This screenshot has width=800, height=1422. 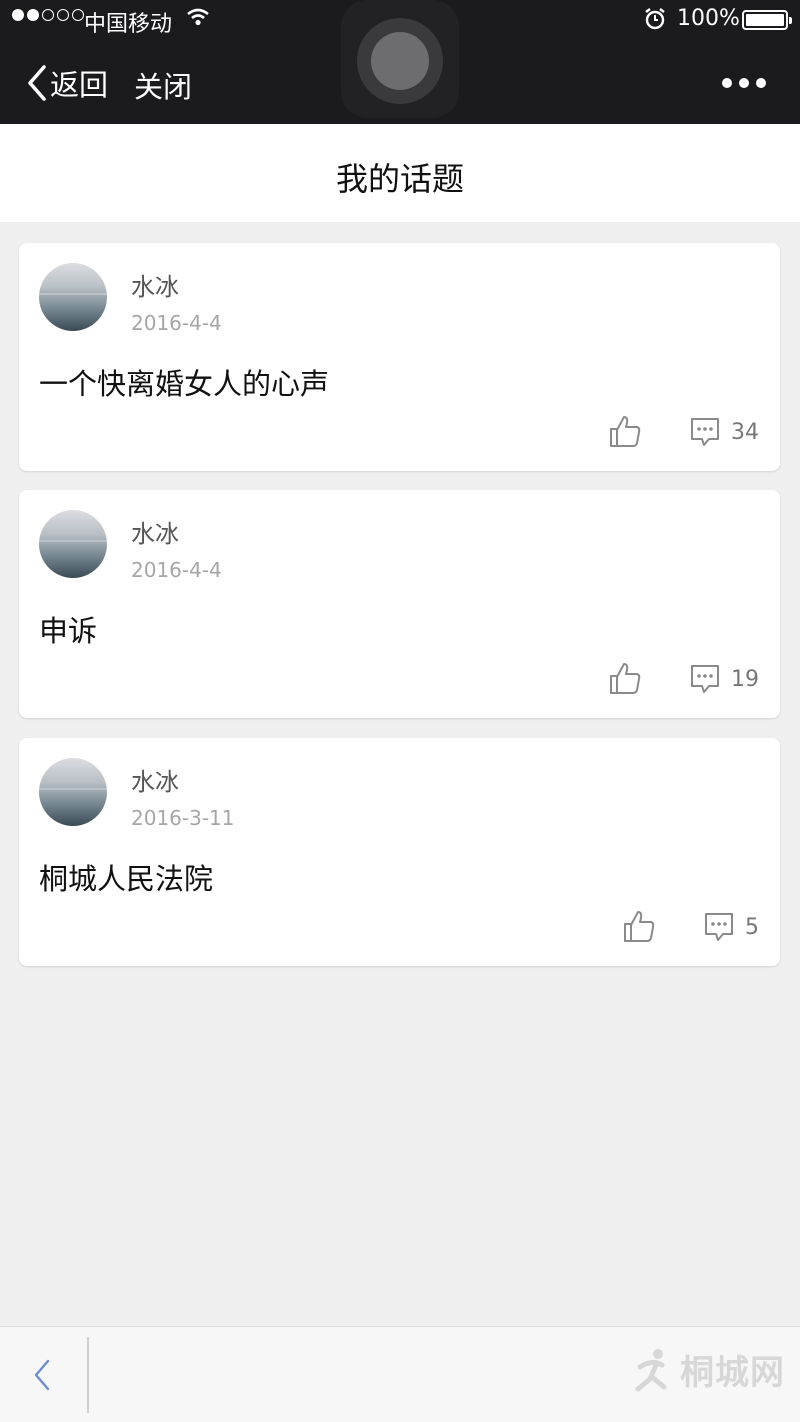 What do you see at coordinates (399, 179) in the screenshot?
I see `page-title: 我的话题` at bounding box center [399, 179].